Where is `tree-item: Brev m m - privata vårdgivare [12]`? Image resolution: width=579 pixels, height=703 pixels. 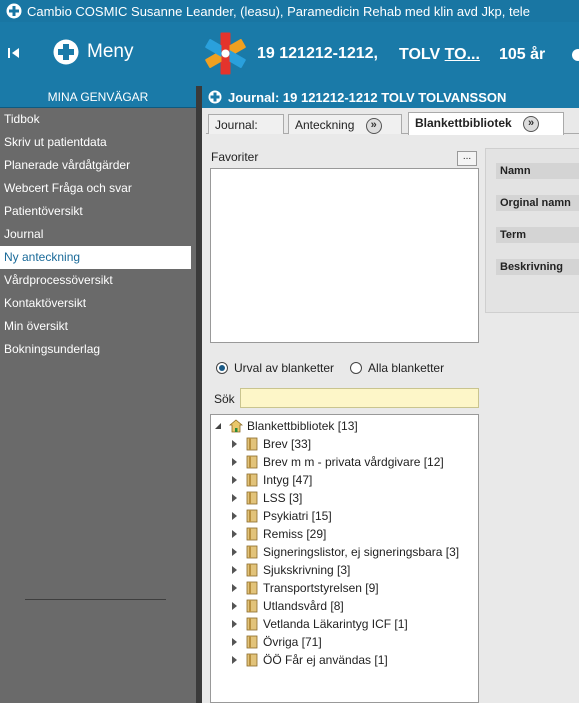 tree-item: Brev m m - privata vårdgivare [12] is located at coordinates (336, 462).